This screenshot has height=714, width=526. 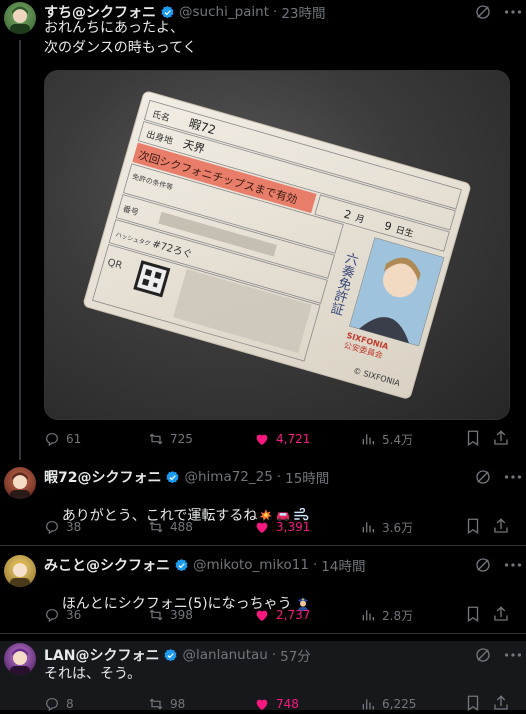 What do you see at coordinates (293, 527) in the screenshot?
I see `like-count: 3,391` at bounding box center [293, 527].